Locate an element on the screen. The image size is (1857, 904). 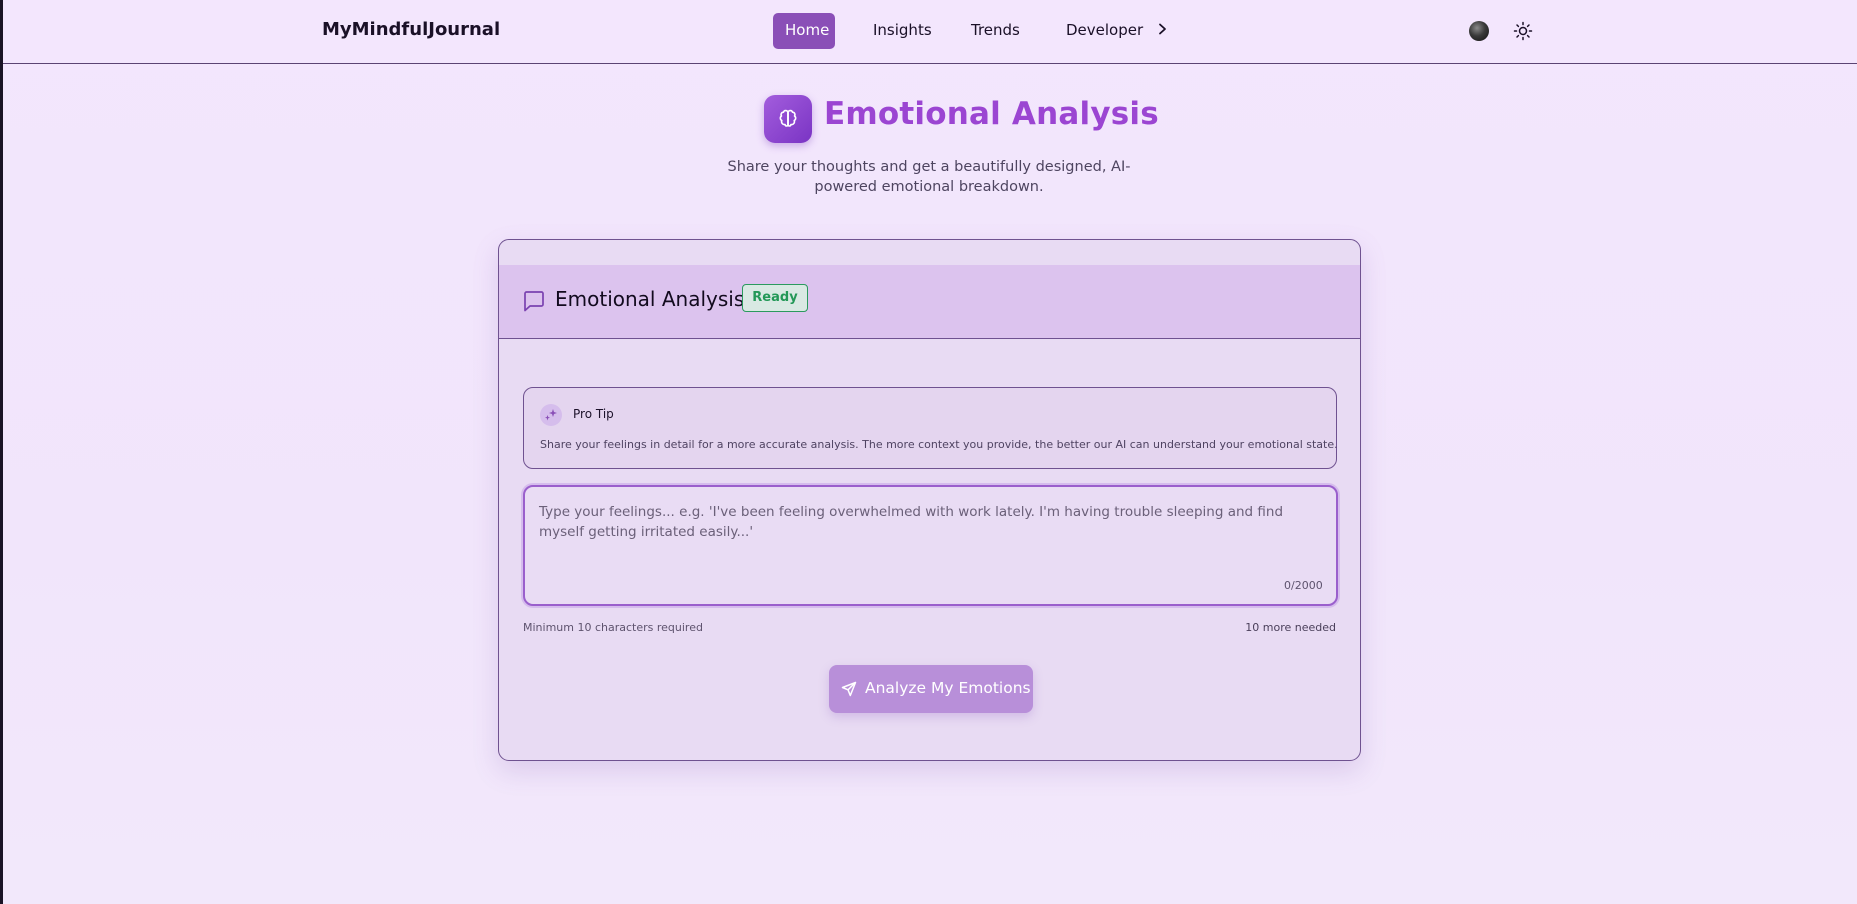
card-title: Emotional Analysis is located at coordinates (650, 299).